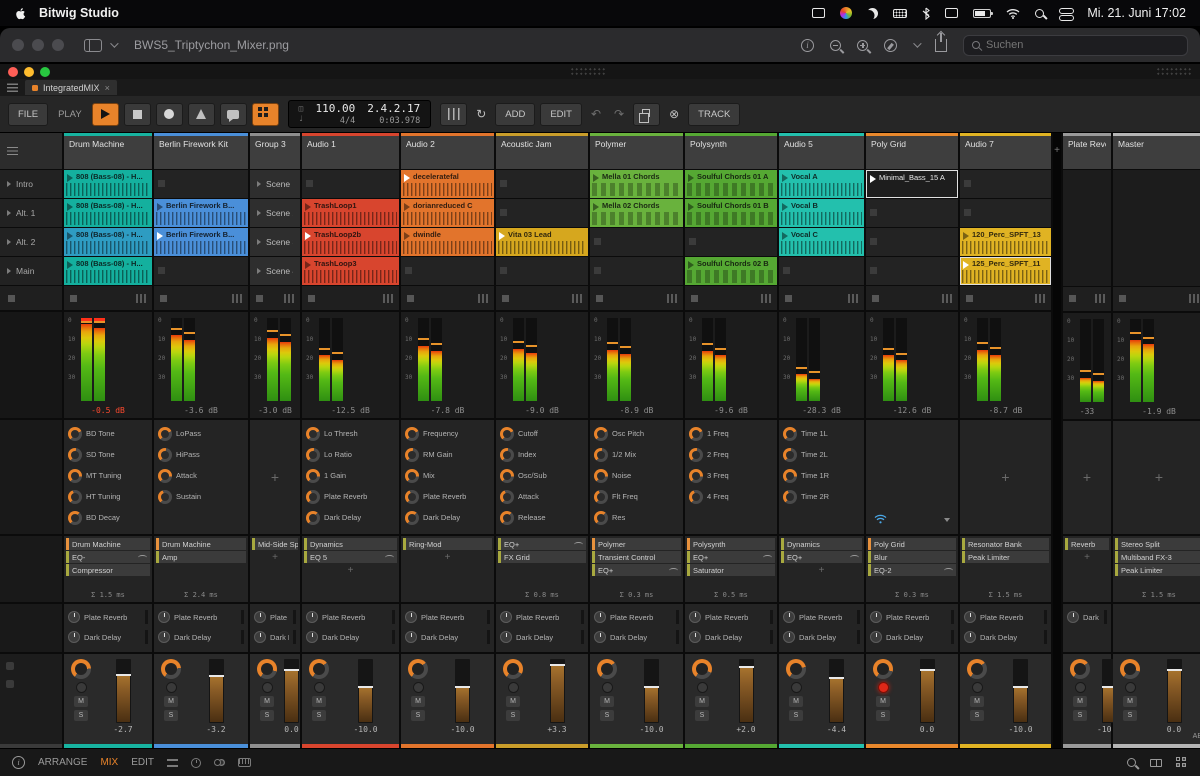 Image resolution: width=1200 pixels, height=776 pixels. What do you see at coordinates (275, 271) in the screenshot?
I see `group-scene-slot: Scene 4` at bounding box center [275, 271].